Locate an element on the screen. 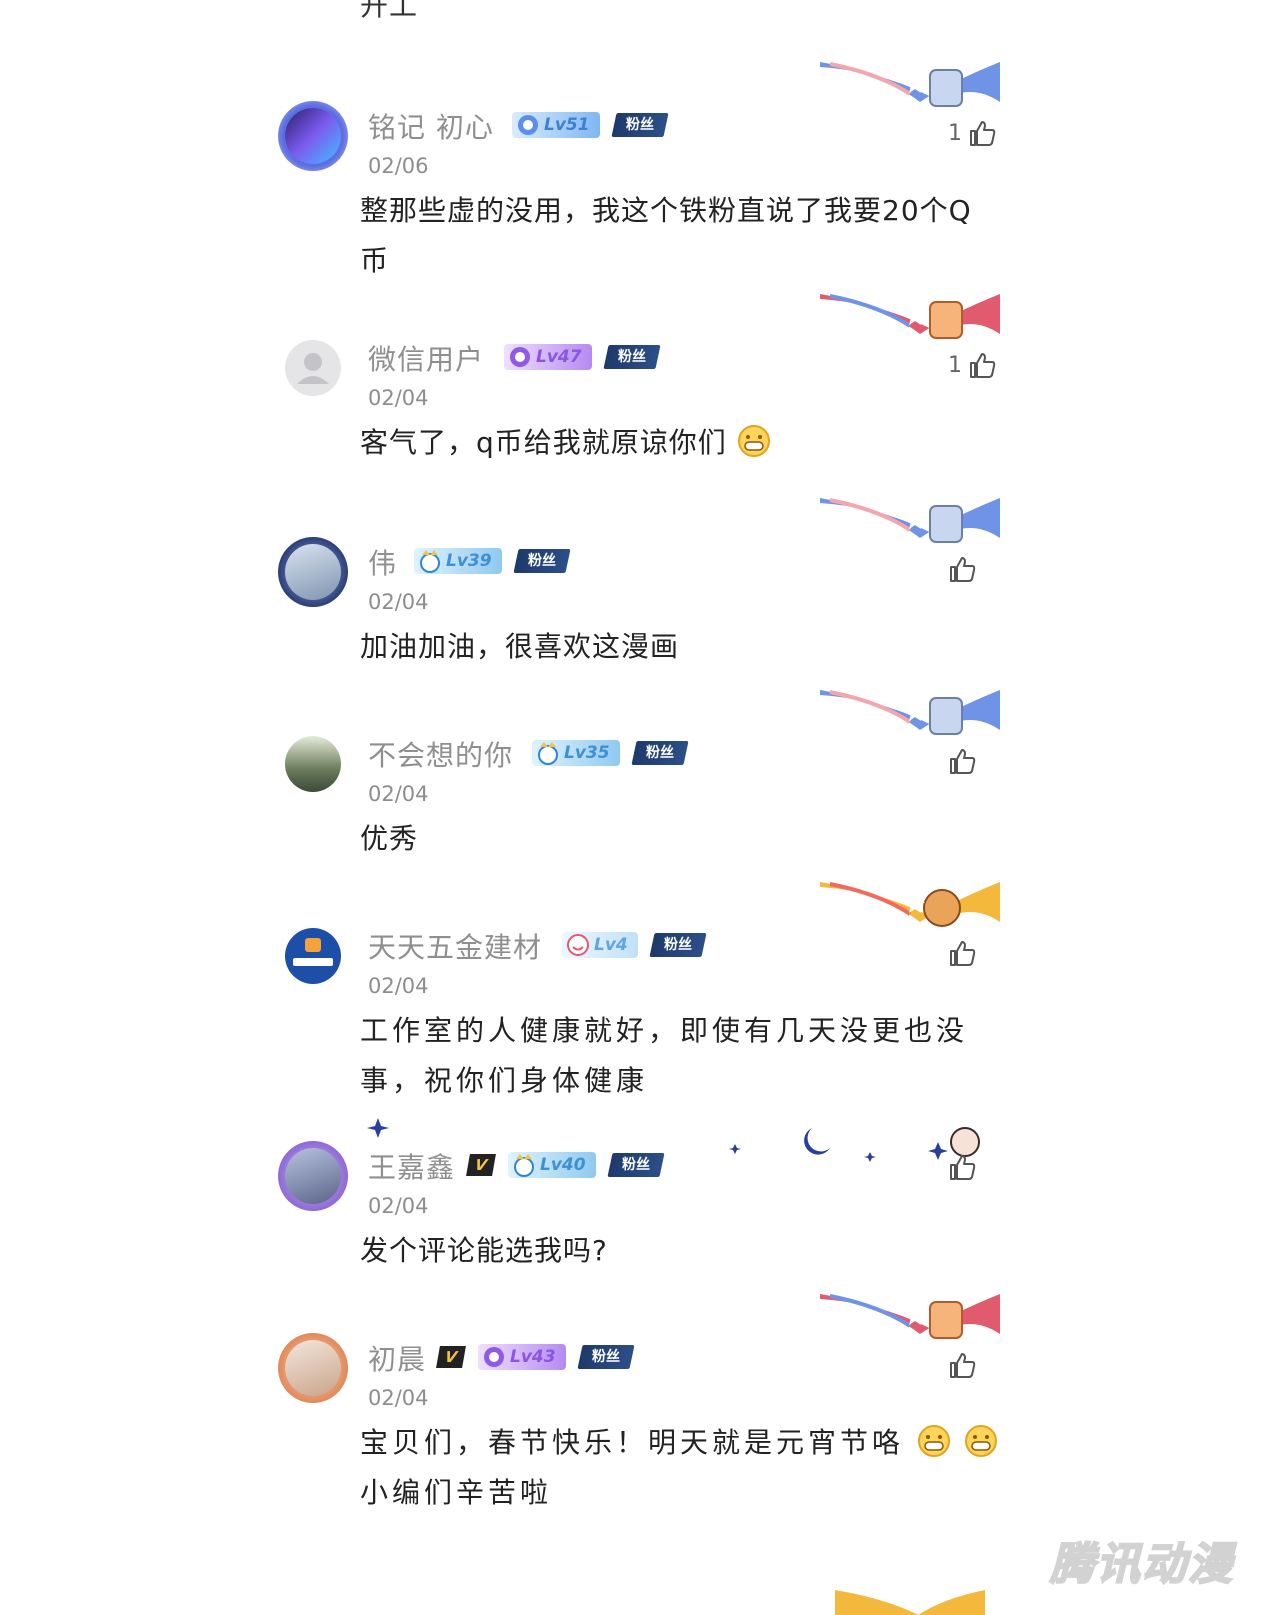 This screenshot has width=1280, height=1615. username: 初晨 is located at coordinates (397, 1358).